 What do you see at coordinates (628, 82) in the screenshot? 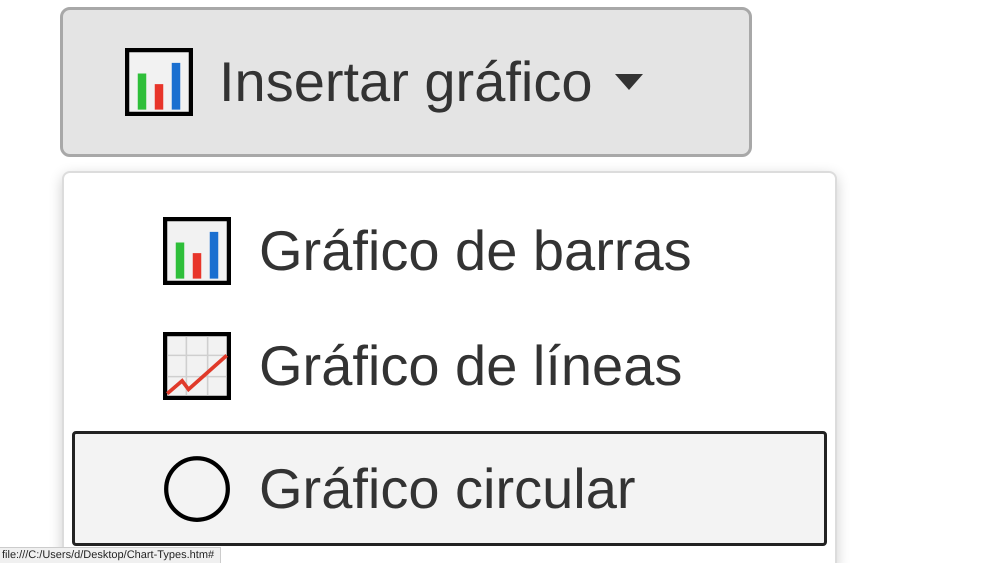
I see `caret-icon` at bounding box center [628, 82].